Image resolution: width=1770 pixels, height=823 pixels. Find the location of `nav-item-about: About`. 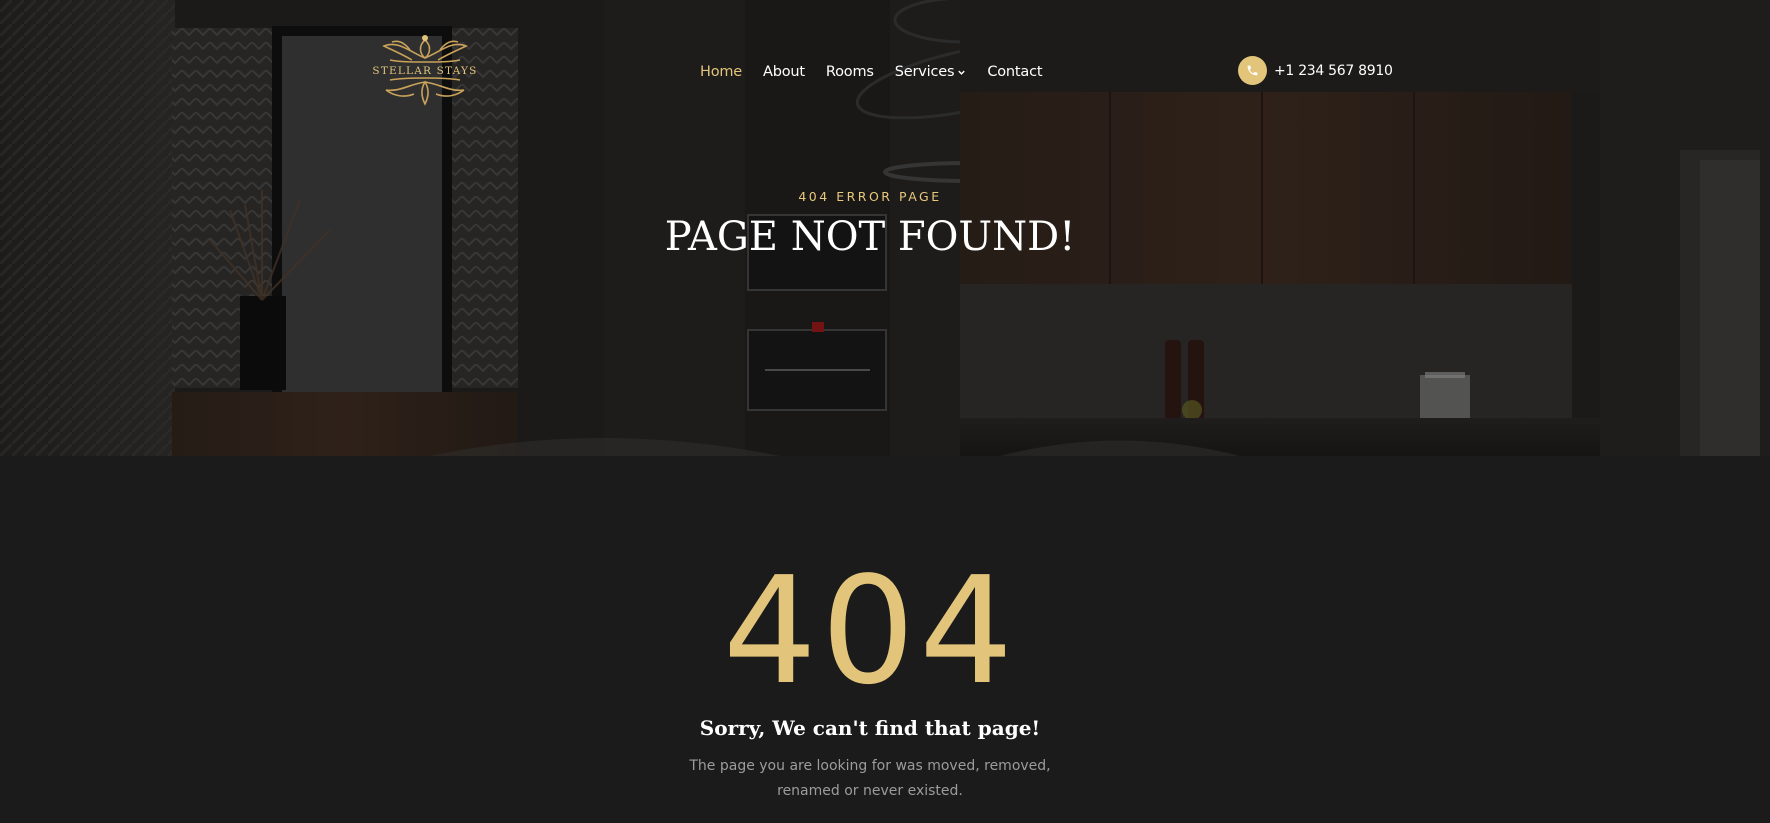

nav-item-about: About is located at coordinates (784, 72).